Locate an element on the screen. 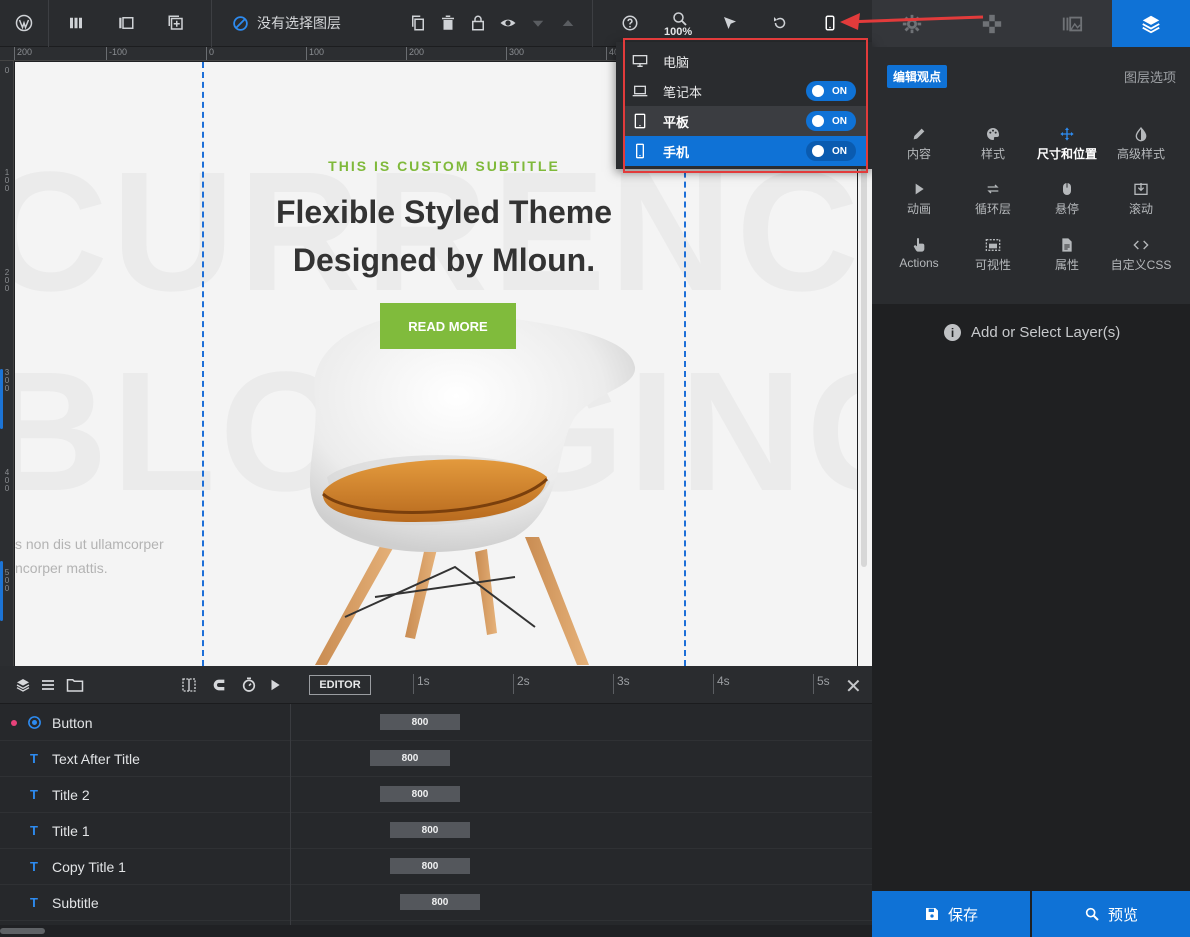 The image size is (1190, 937). close-icon: ✕ is located at coordinates (853, 686).